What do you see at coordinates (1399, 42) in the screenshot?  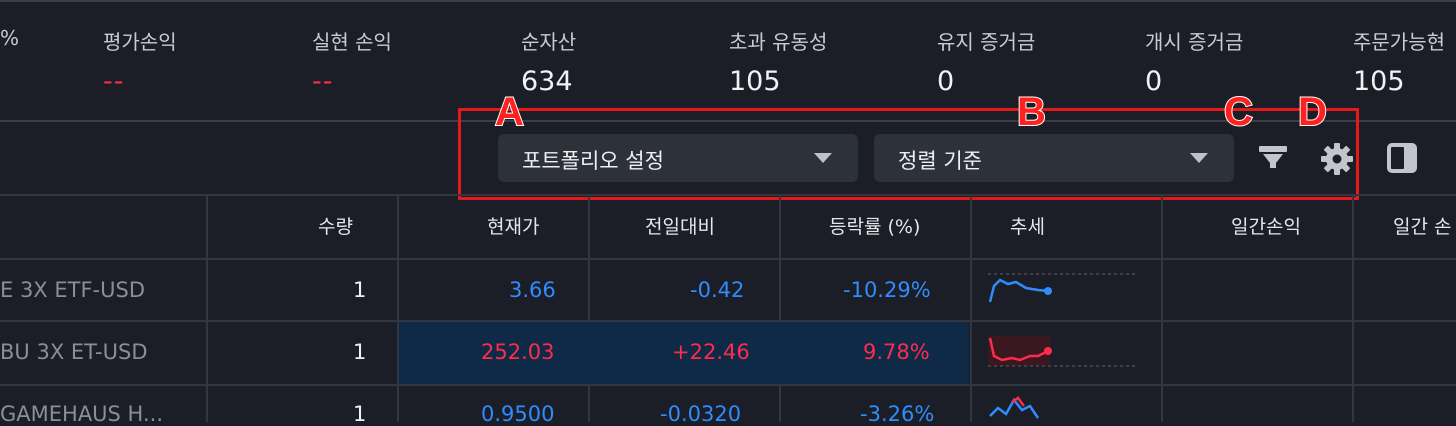 I see `summary-label-available-funds: 주문가능현` at bounding box center [1399, 42].